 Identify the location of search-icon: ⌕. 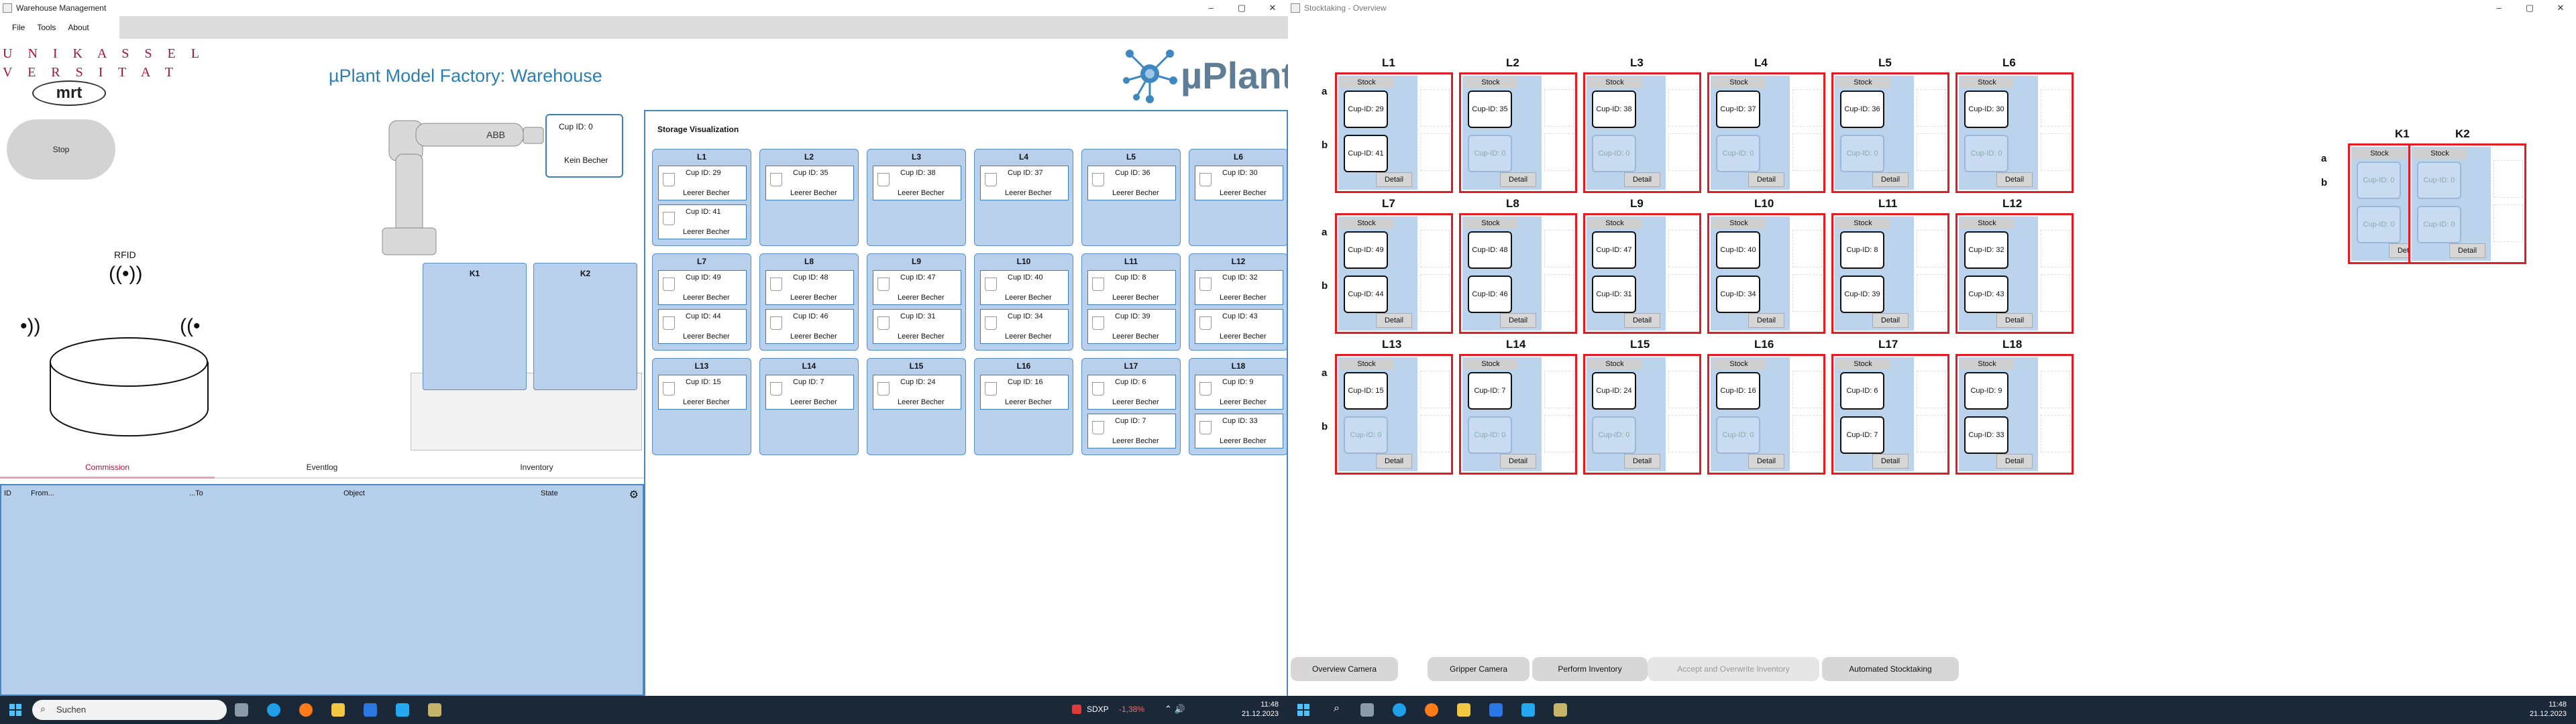
(1337, 709).